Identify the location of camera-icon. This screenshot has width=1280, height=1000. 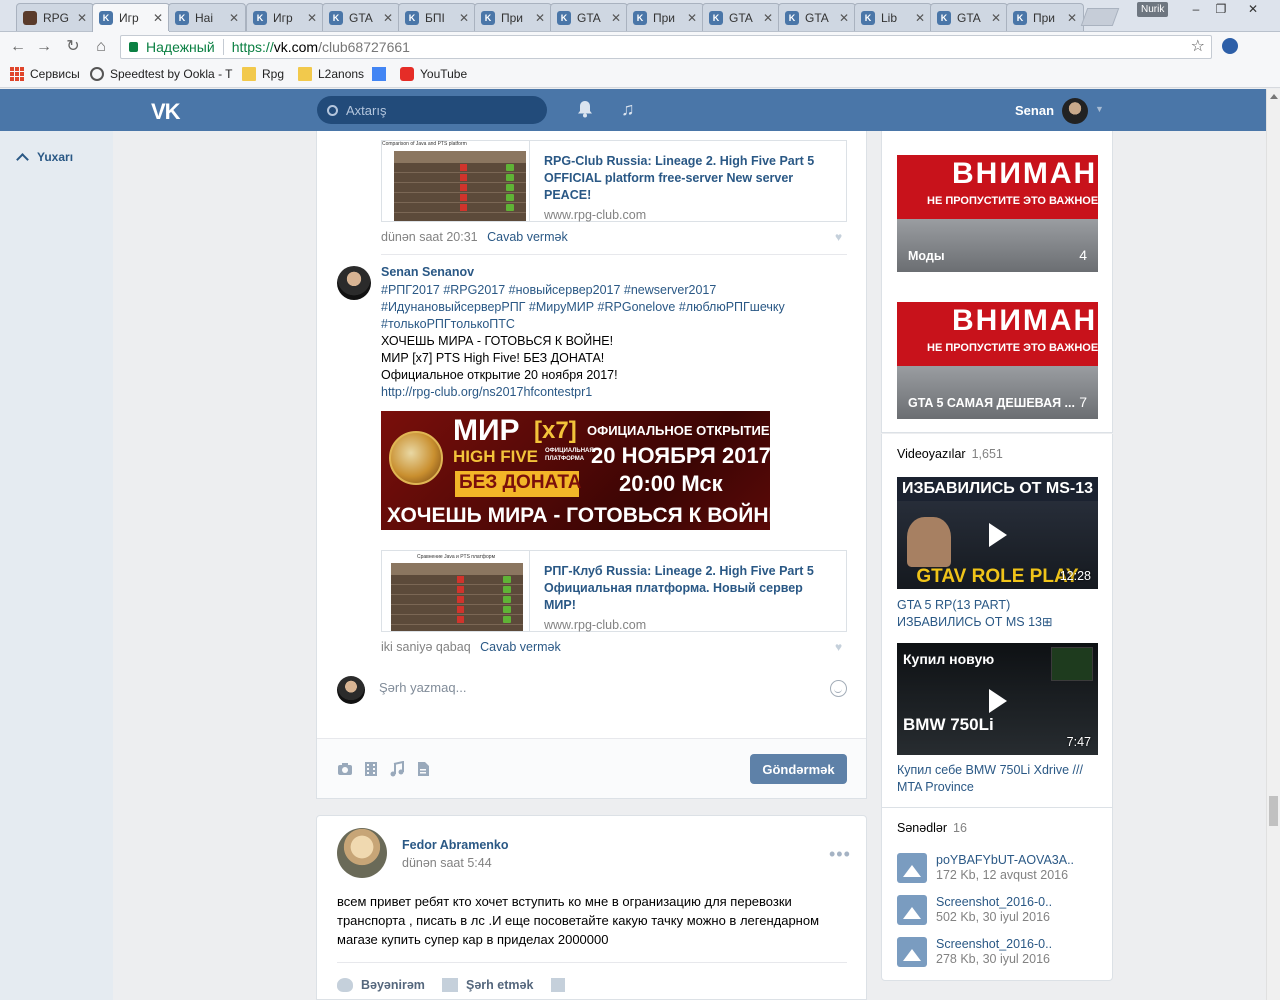
(345, 769).